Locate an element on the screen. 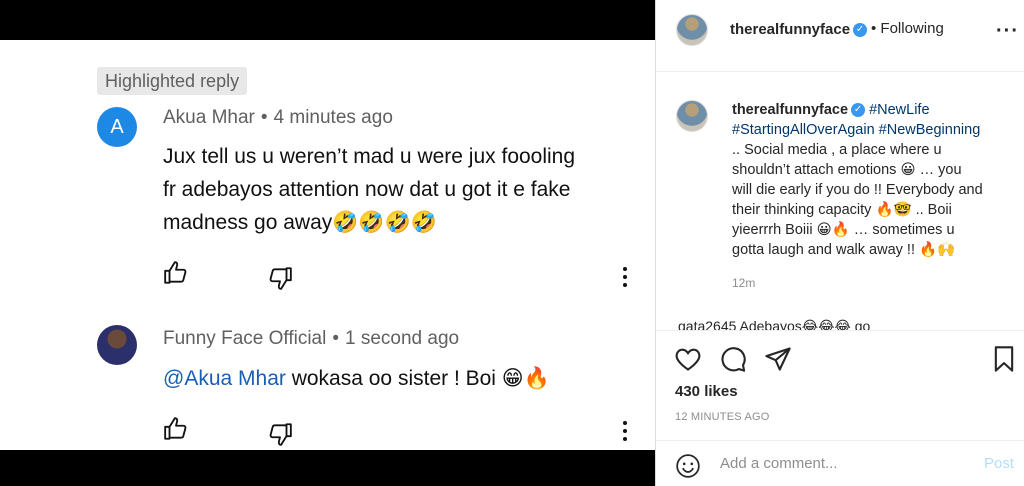 This screenshot has width=1024, height=486. hashtag-link: #NewLife is located at coordinates (899, 110).